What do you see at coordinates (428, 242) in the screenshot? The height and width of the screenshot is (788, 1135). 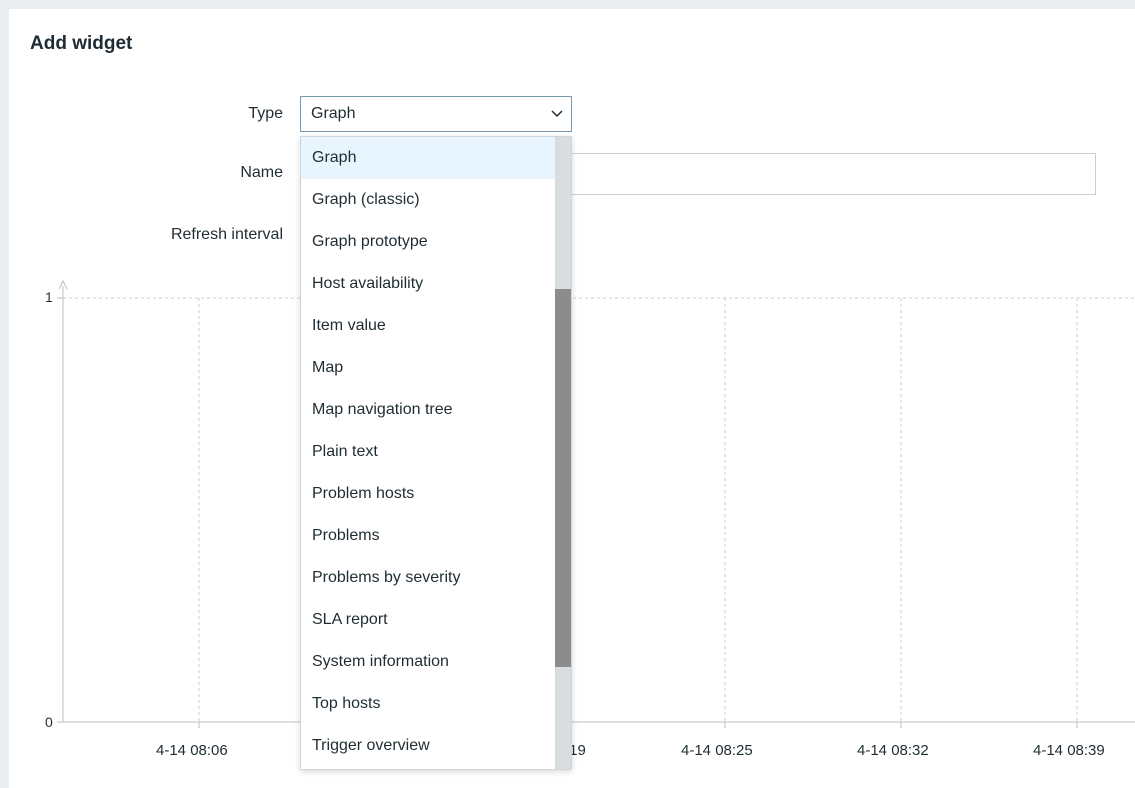 I see `dropdown-option-graph-prototype: Graph prototype` at bounding box center [428, 242].